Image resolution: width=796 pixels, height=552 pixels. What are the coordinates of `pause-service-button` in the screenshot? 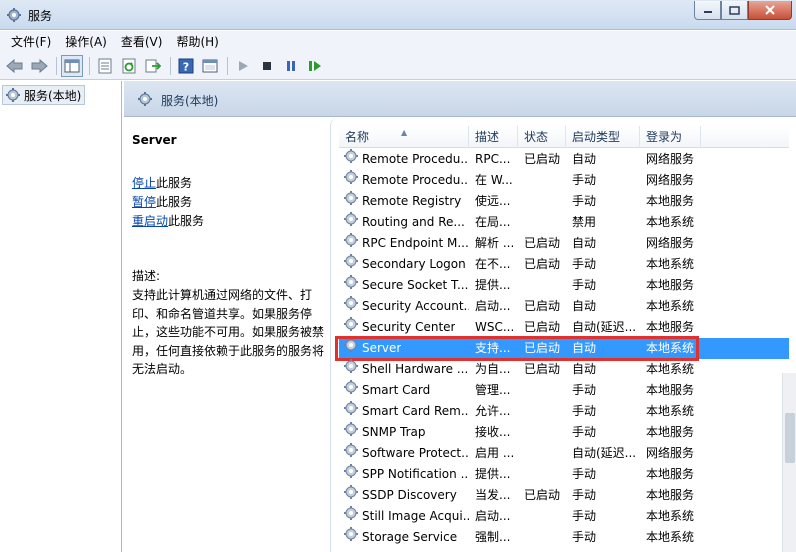 It's located at (291, 66).